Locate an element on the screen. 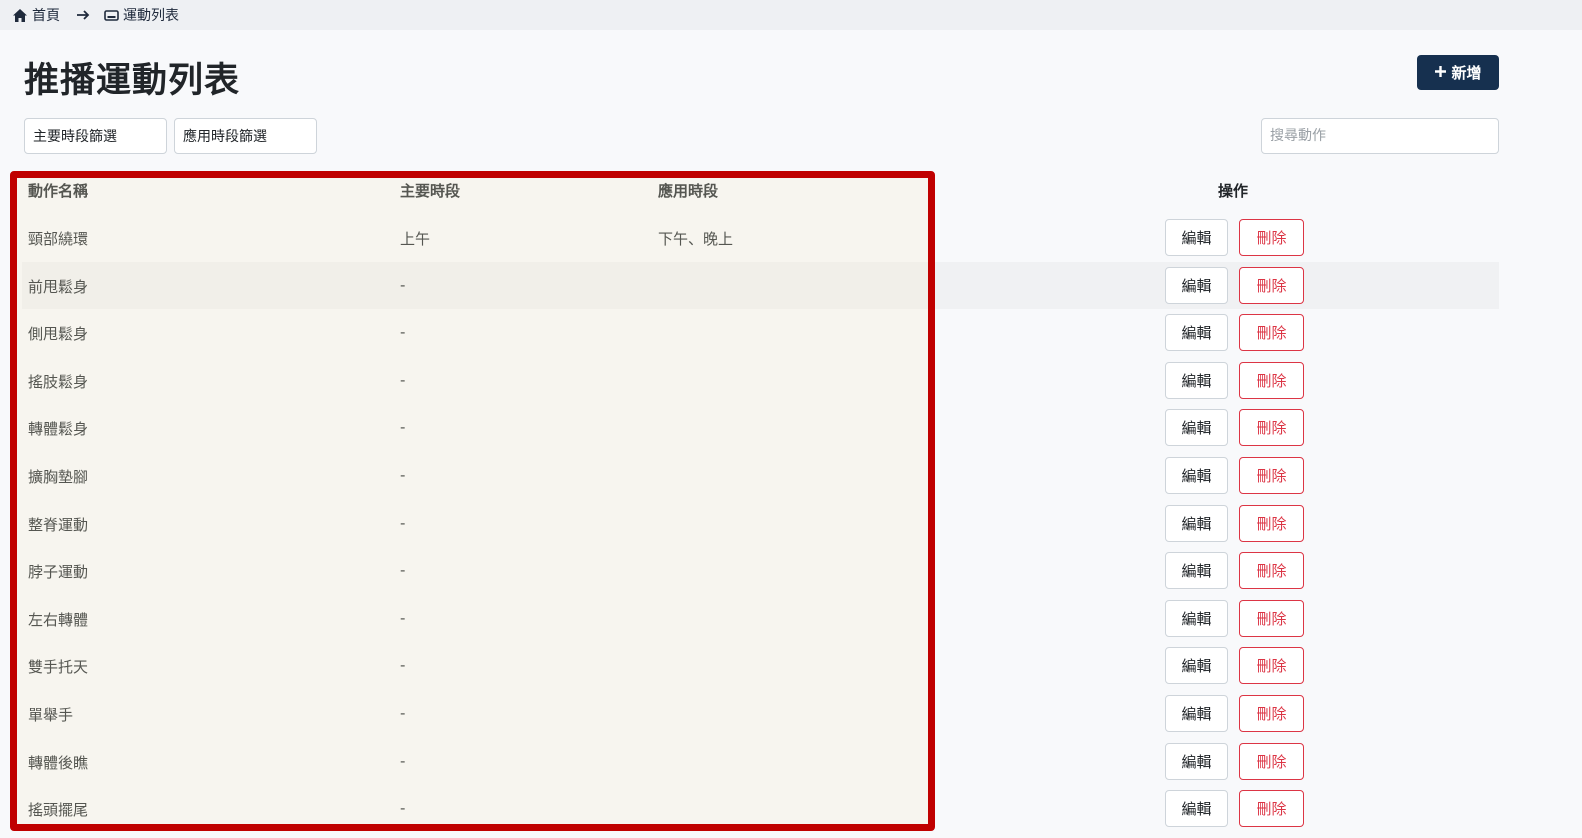  table-row: 搖肢鬆身 - 編輯 刪除 is located at coordinates (760, 381).